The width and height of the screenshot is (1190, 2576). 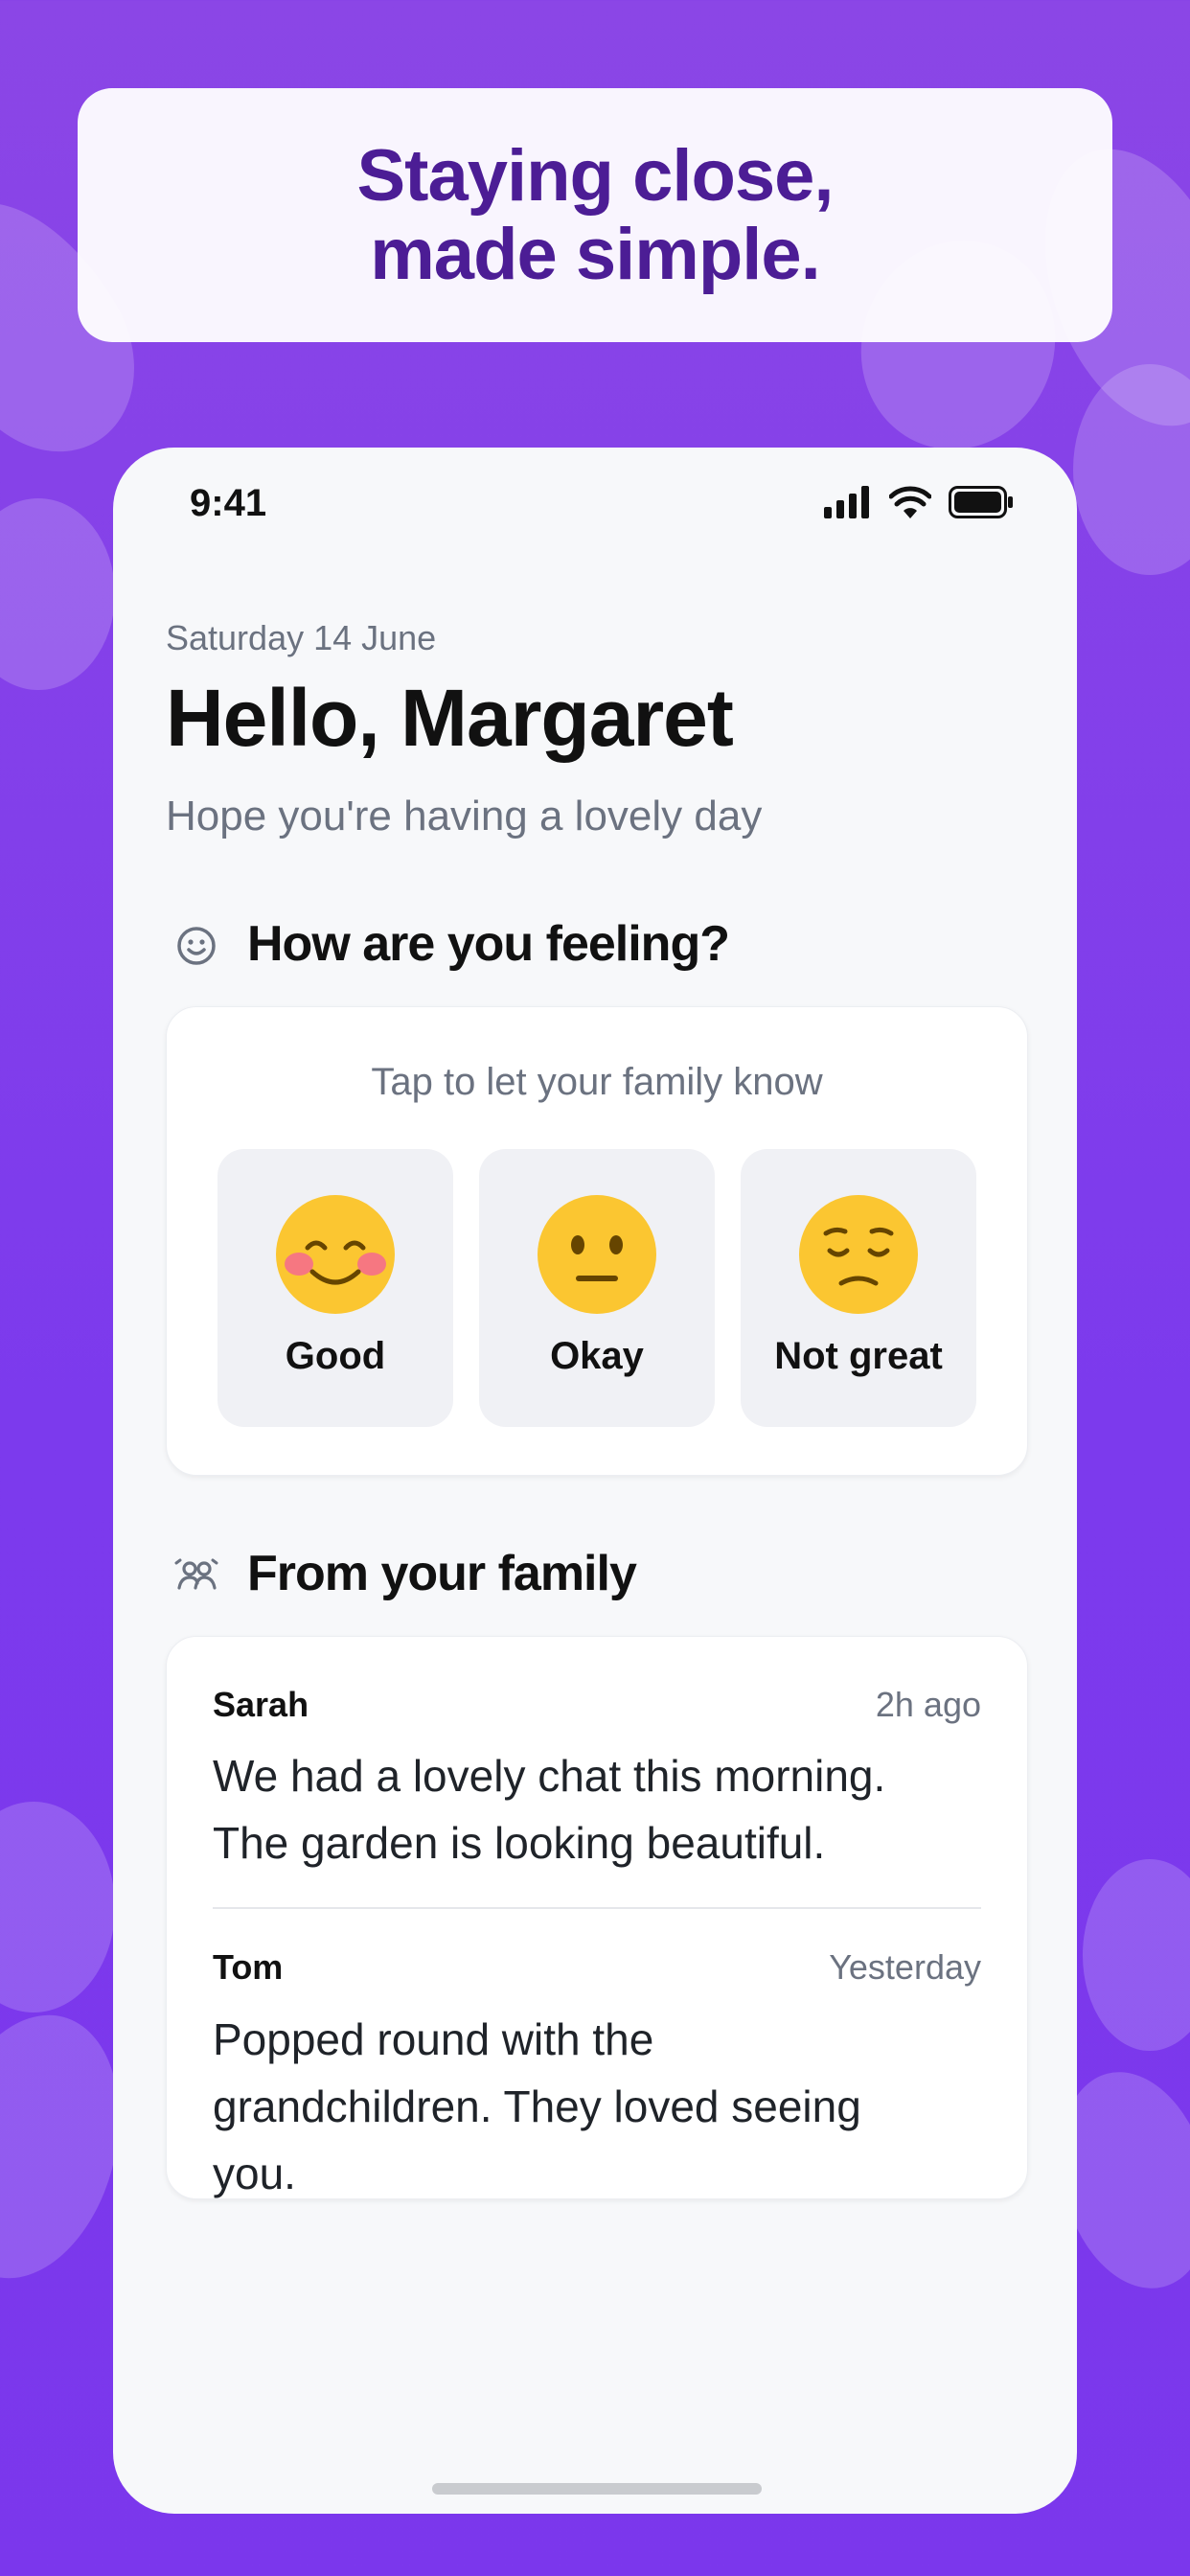 I want to click on mood-okay-button: Okay, so click(x=597, y=1288).